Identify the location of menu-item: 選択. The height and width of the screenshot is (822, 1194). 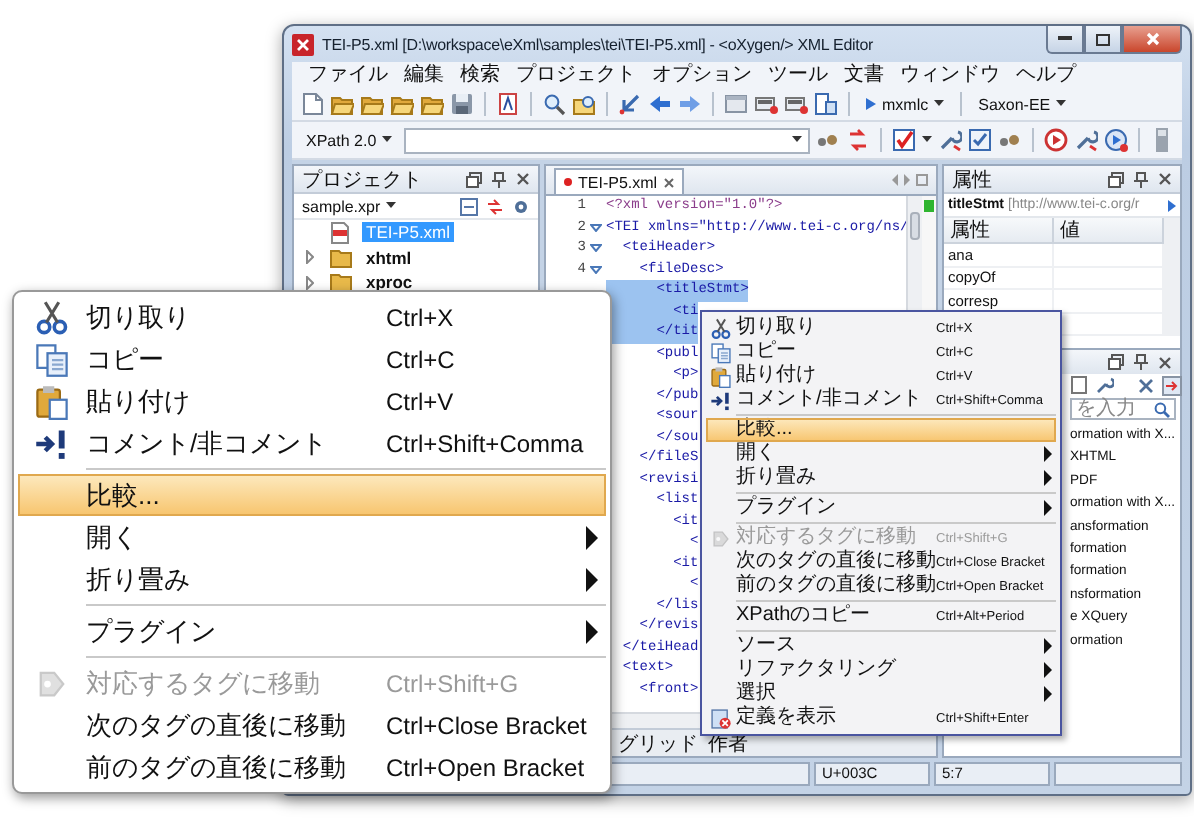
(881, 694).